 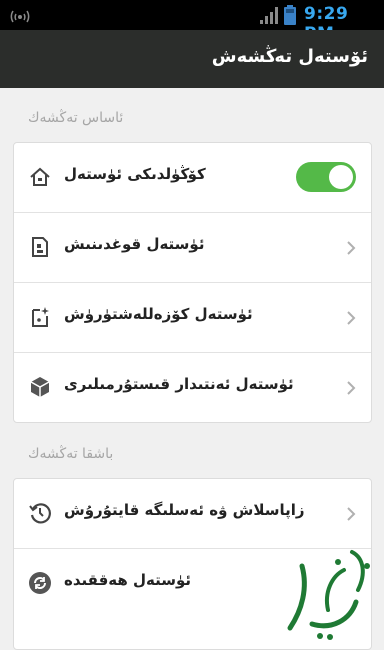 I want to click on default-desktop-row: كۆڭۈلدىكى ئۈستەل, so click(x=192, y=178).